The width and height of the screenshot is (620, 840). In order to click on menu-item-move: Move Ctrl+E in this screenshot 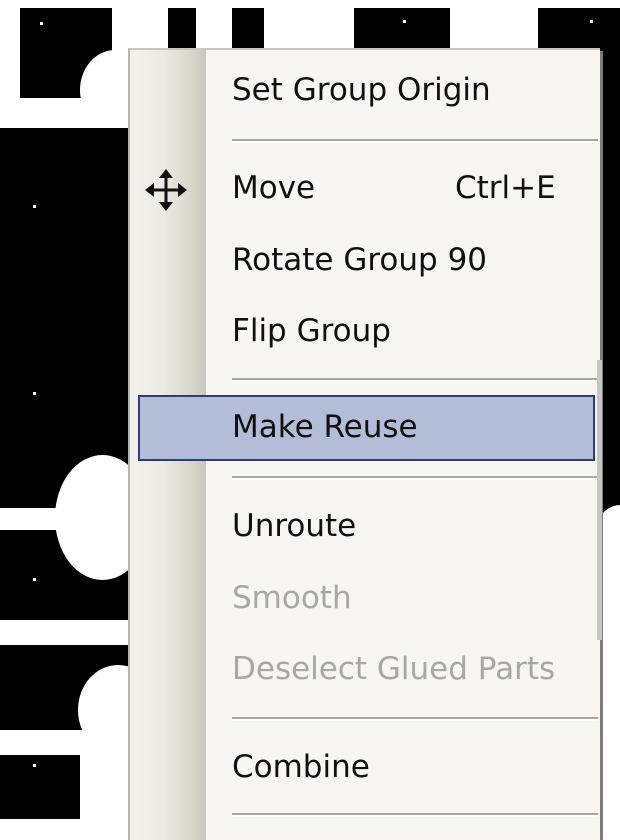, I will do `click(365, 189)`.